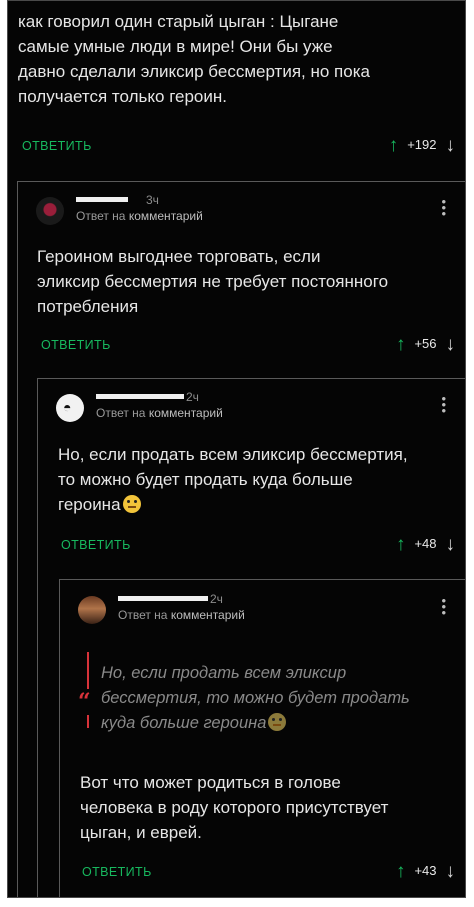 Image resolution: width=474 pixels, height=907 pixels. What do you see at coordinates (152, 200) in the screenshot?
I see `timestamp: 3ч` at bounding box center [152, 200].